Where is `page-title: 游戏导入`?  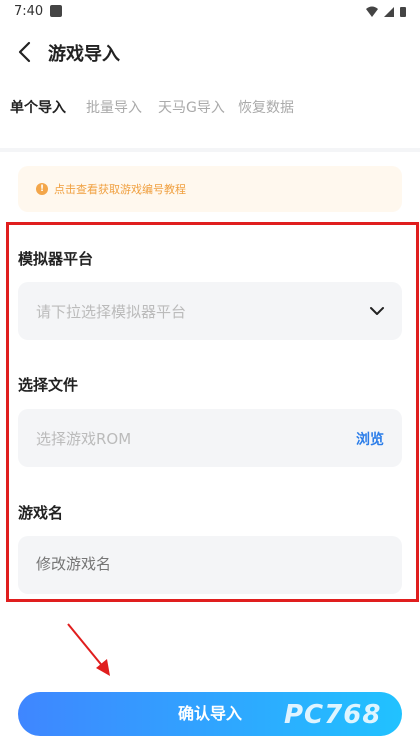
page-title: 游戏导入 is located at coordinates (84, 54).